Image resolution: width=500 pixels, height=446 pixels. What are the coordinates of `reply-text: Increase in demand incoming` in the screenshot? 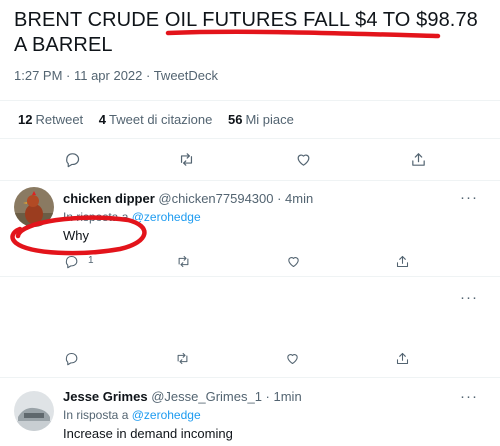 It's located at (148, 433).